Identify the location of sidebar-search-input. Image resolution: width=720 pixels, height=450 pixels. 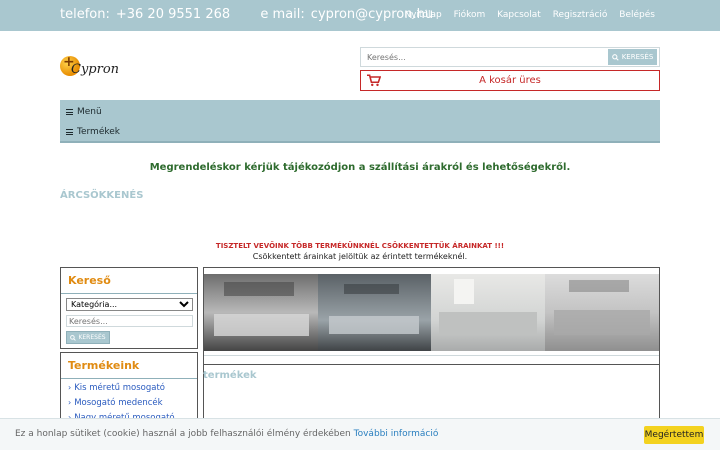
(129, 321).